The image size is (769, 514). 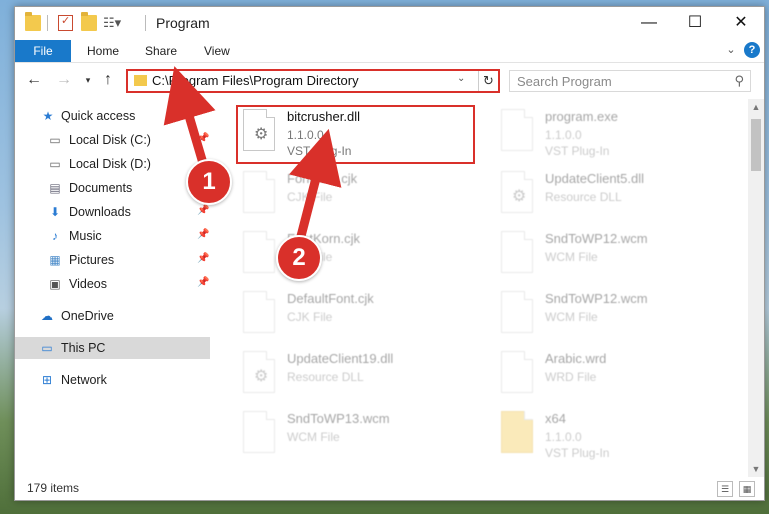 I want to click on refresh-icon: ↻, so click(x=488, y=81).